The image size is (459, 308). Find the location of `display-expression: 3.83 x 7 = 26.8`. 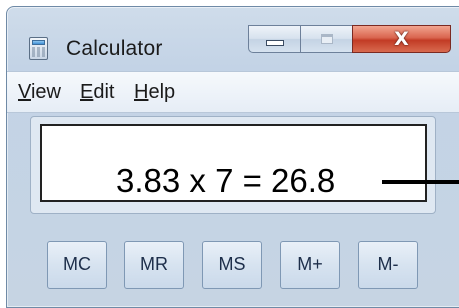

display-expression: 3.83 x 7 = 26.8 is located at coordinates (226, 180).